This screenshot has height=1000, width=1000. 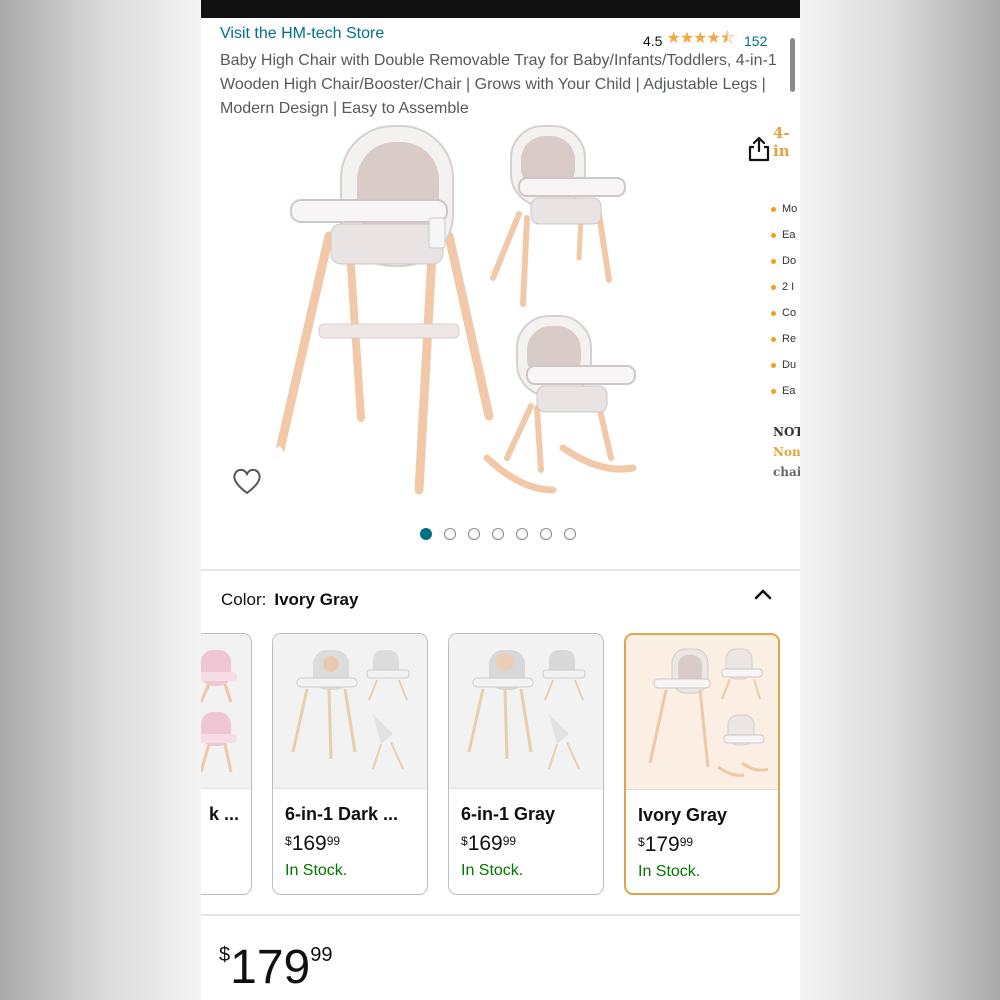 What do you see at coordinates (784, 287) in the screenshot?
I see `peek-bullet: 2 I` at bounding box center [784, 287].